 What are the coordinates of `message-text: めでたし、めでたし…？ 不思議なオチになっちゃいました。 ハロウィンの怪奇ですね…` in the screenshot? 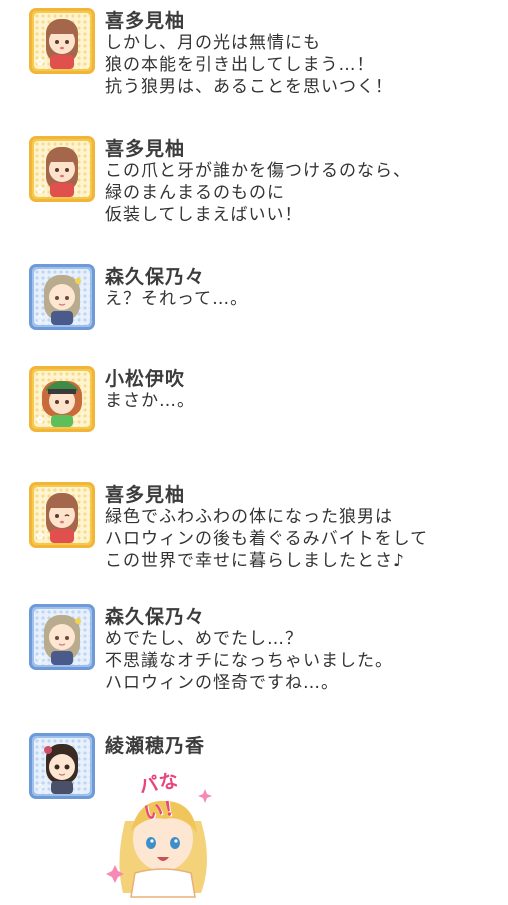 It's located at (249, 661).